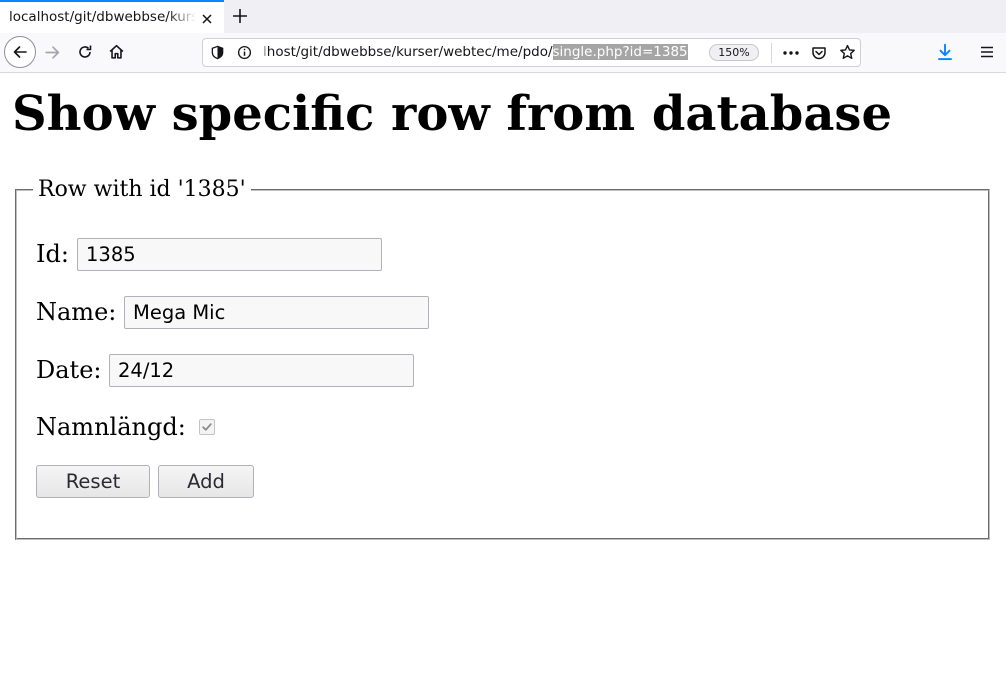 The width and height of the screenshot is (1006, 691). What do you see at coordinates (791, 53) in the screenshot?
I see `more-actions-icon` at bounding box center [791, 53].